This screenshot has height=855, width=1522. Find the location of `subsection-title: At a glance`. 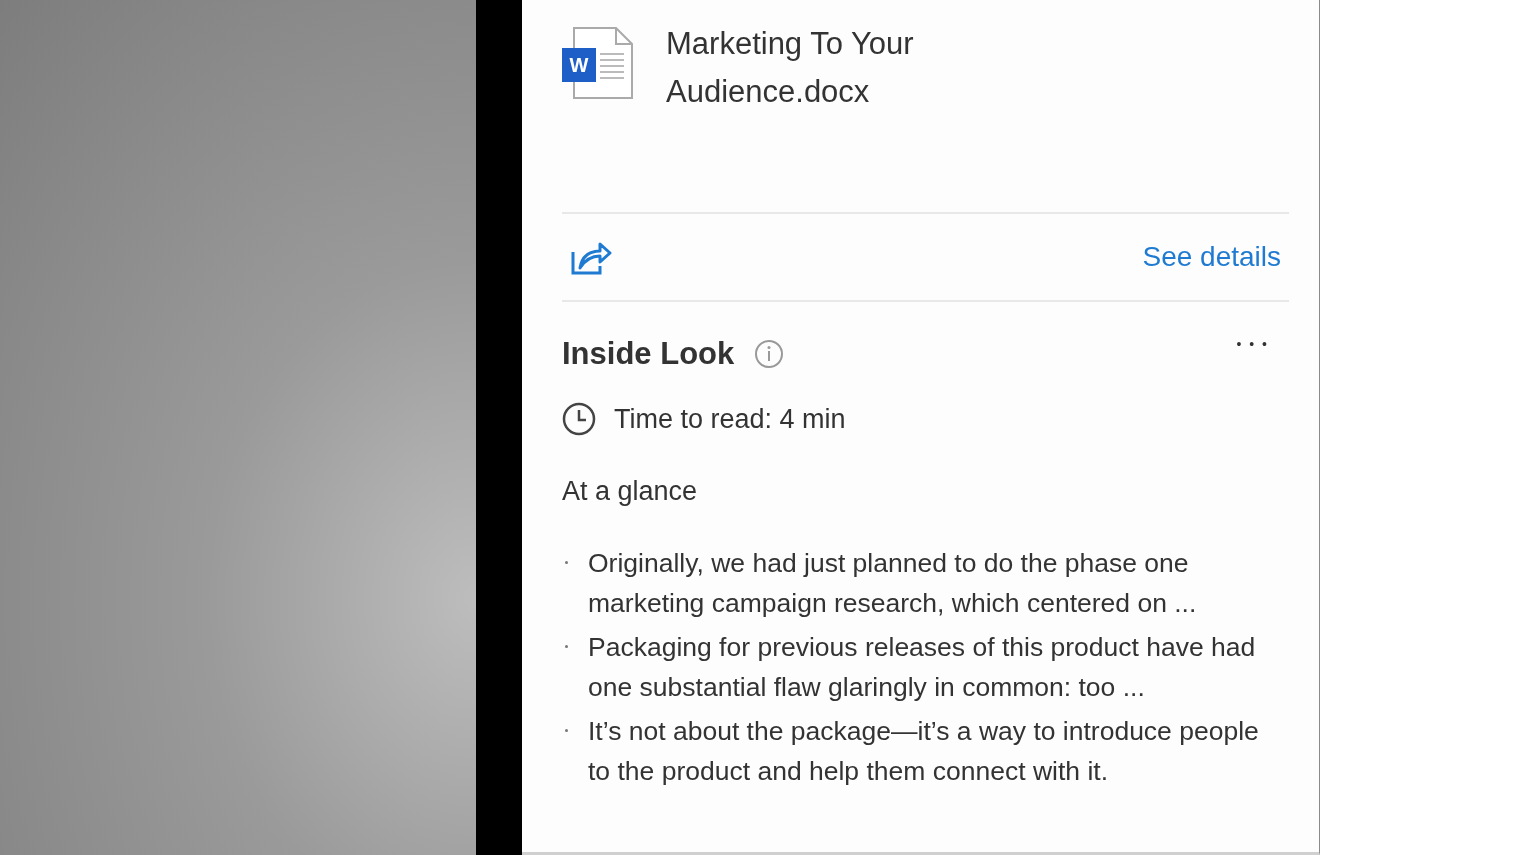

subsection-title: At a glance is located at coordinates (630, 491).